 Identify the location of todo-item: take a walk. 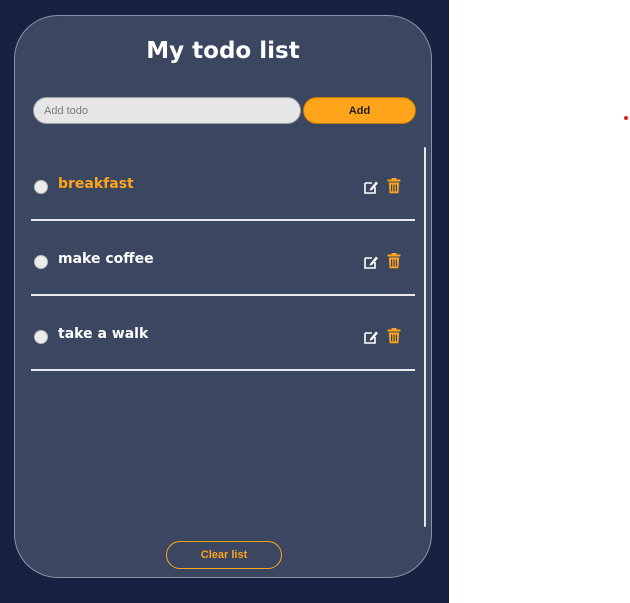
(223, 333).